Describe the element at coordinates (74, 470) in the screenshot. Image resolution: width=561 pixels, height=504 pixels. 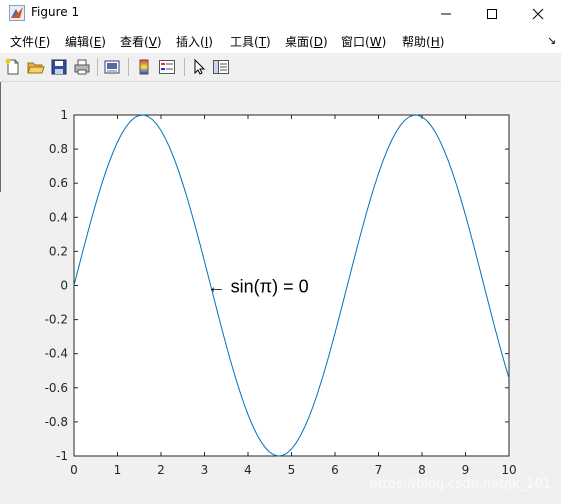
I see `x-tick-label: 0` at that location.